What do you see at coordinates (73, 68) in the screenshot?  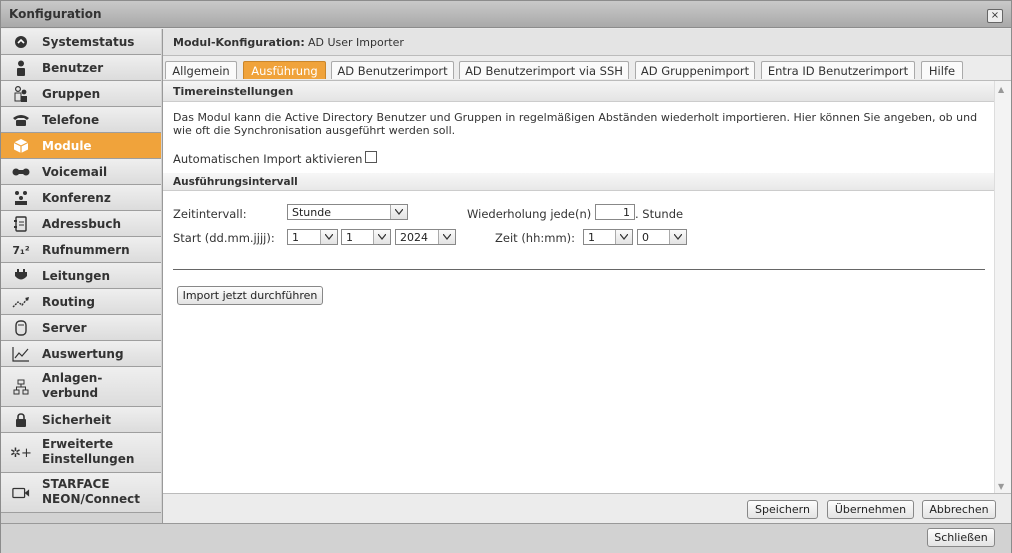 I see `sidebar-item-label: Benutzer` at bounding box center [73, 68].